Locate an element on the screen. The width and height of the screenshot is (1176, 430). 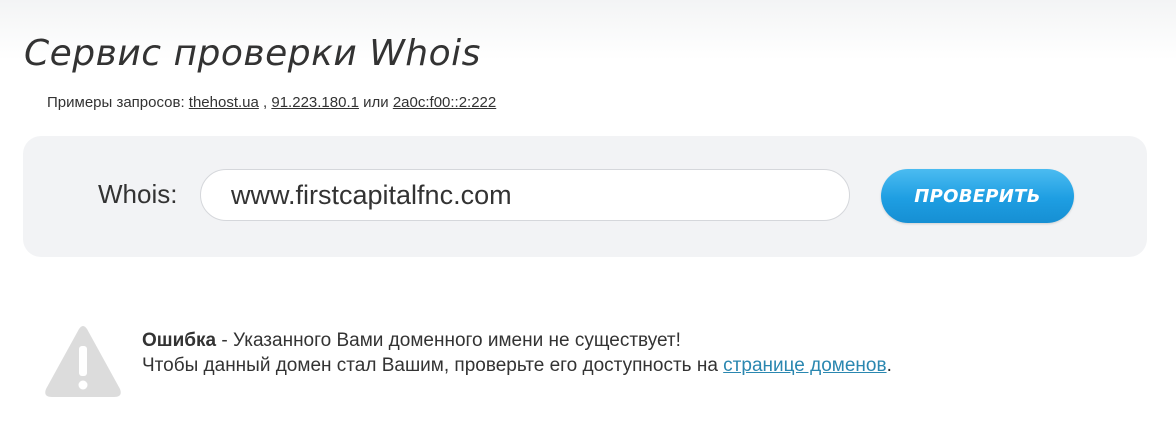
example-link-ipv6: 2a0c:f00::2:222 is located at coordinates (444, 102).